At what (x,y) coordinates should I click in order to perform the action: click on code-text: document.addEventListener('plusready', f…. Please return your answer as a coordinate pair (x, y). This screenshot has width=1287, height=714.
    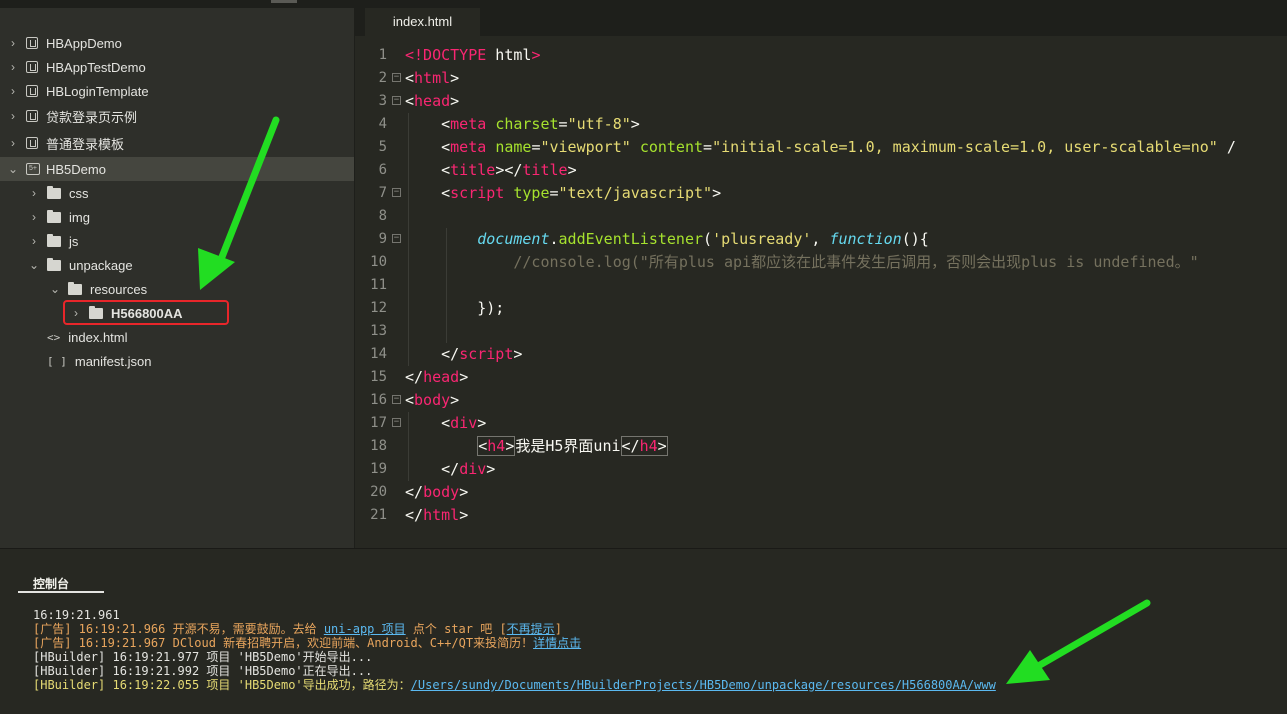
    Looking at the image, I should click on (703, 239).